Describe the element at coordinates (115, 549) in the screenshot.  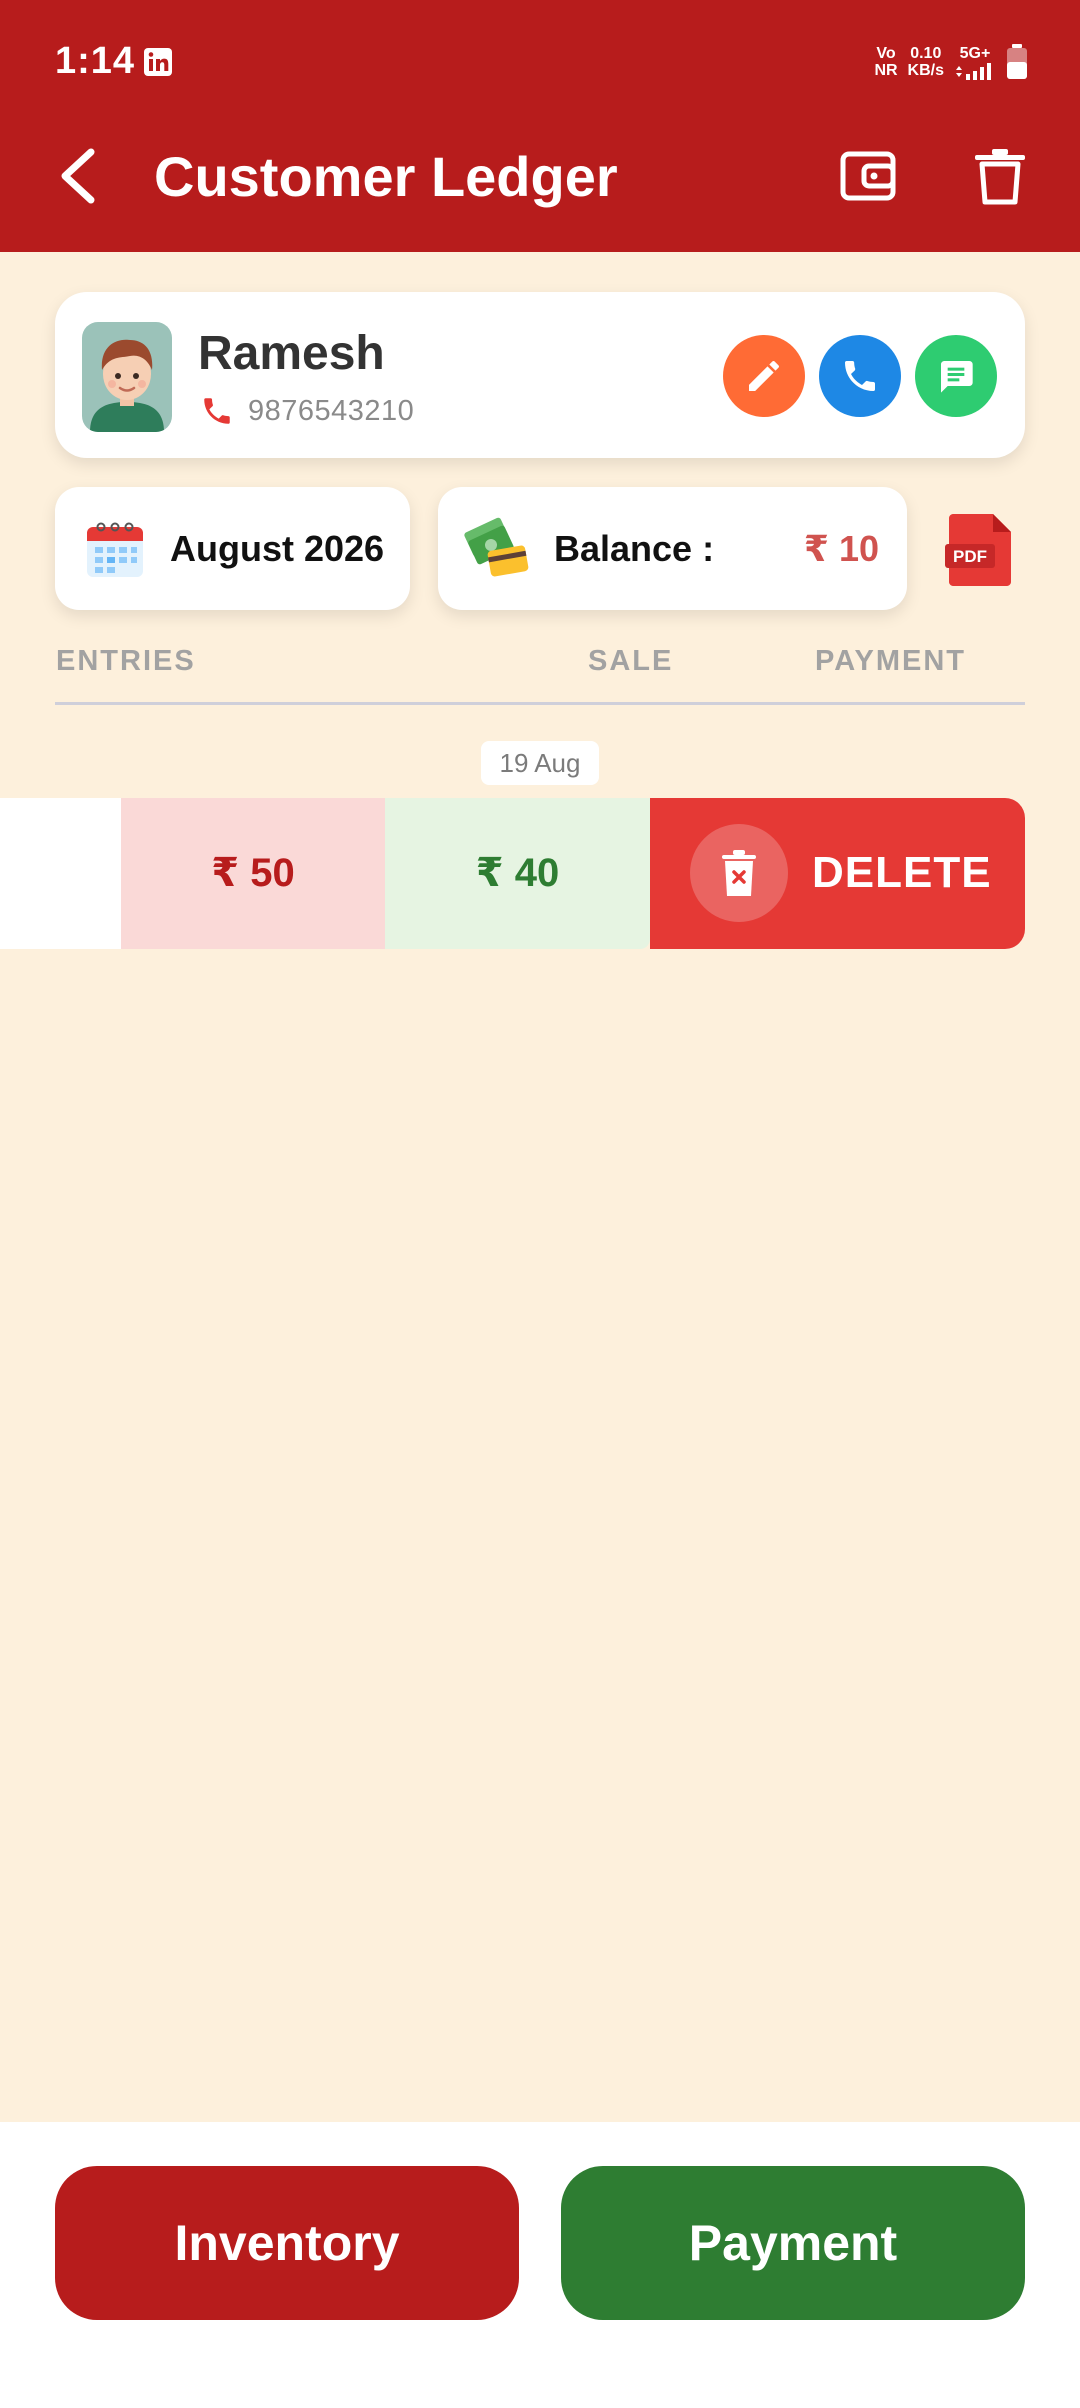
I see `calendar-icon` at that location.